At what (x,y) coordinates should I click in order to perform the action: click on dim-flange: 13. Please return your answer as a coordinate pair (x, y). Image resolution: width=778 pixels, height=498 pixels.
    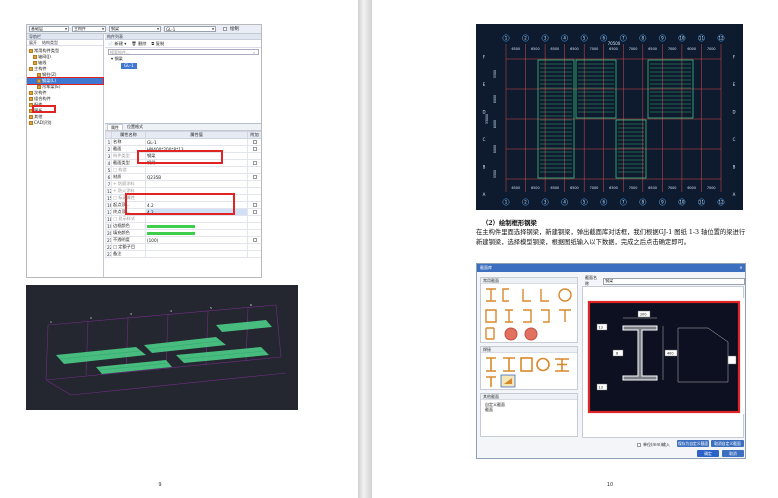
    Looking at the image, I should click on (601, 328).